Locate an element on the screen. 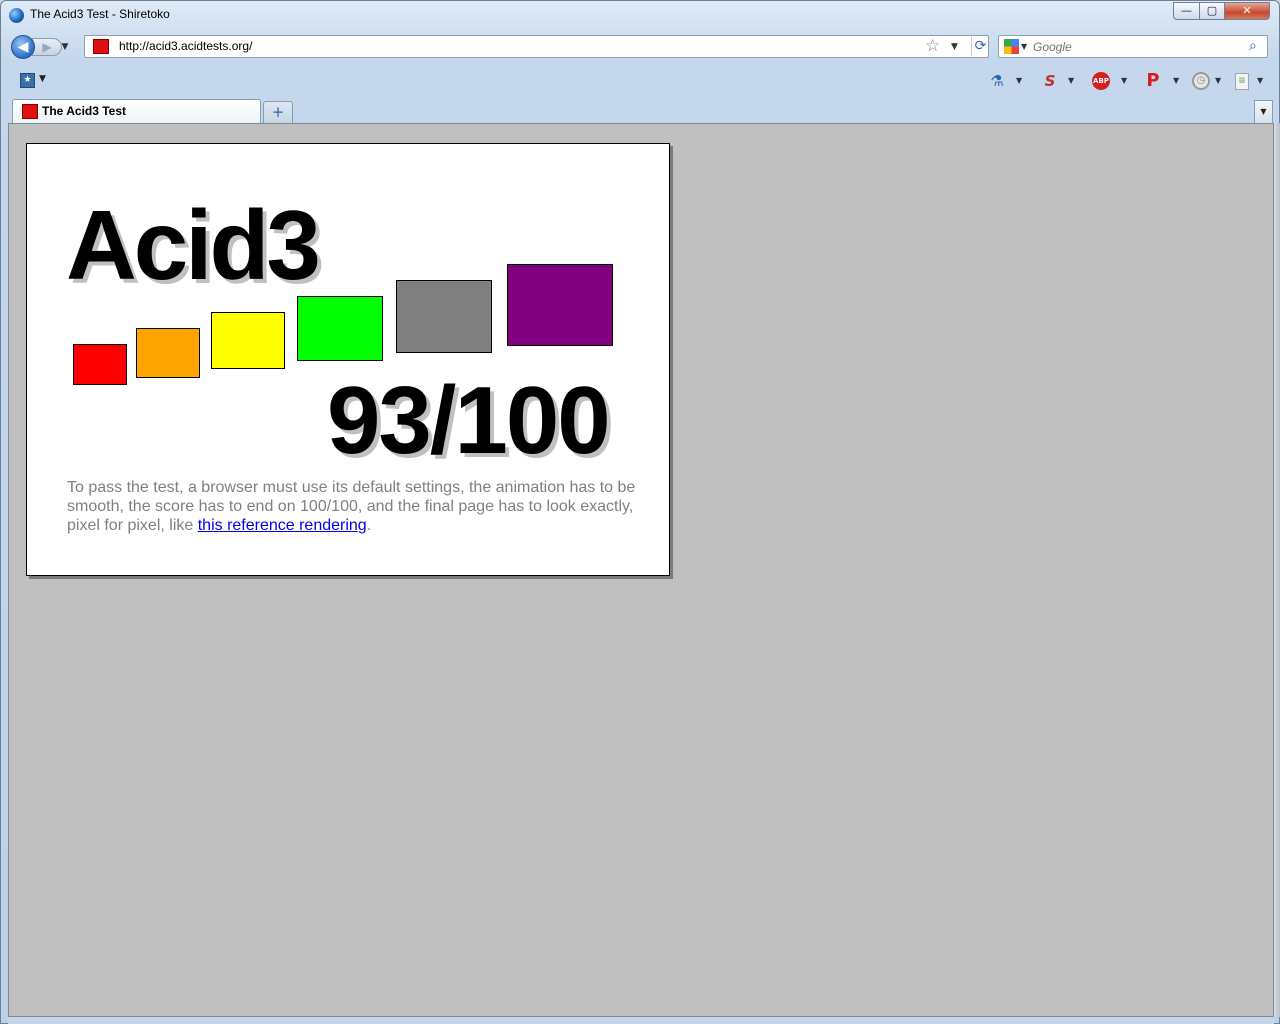  score-display: 93/100 is located at coordinates (469, 420).